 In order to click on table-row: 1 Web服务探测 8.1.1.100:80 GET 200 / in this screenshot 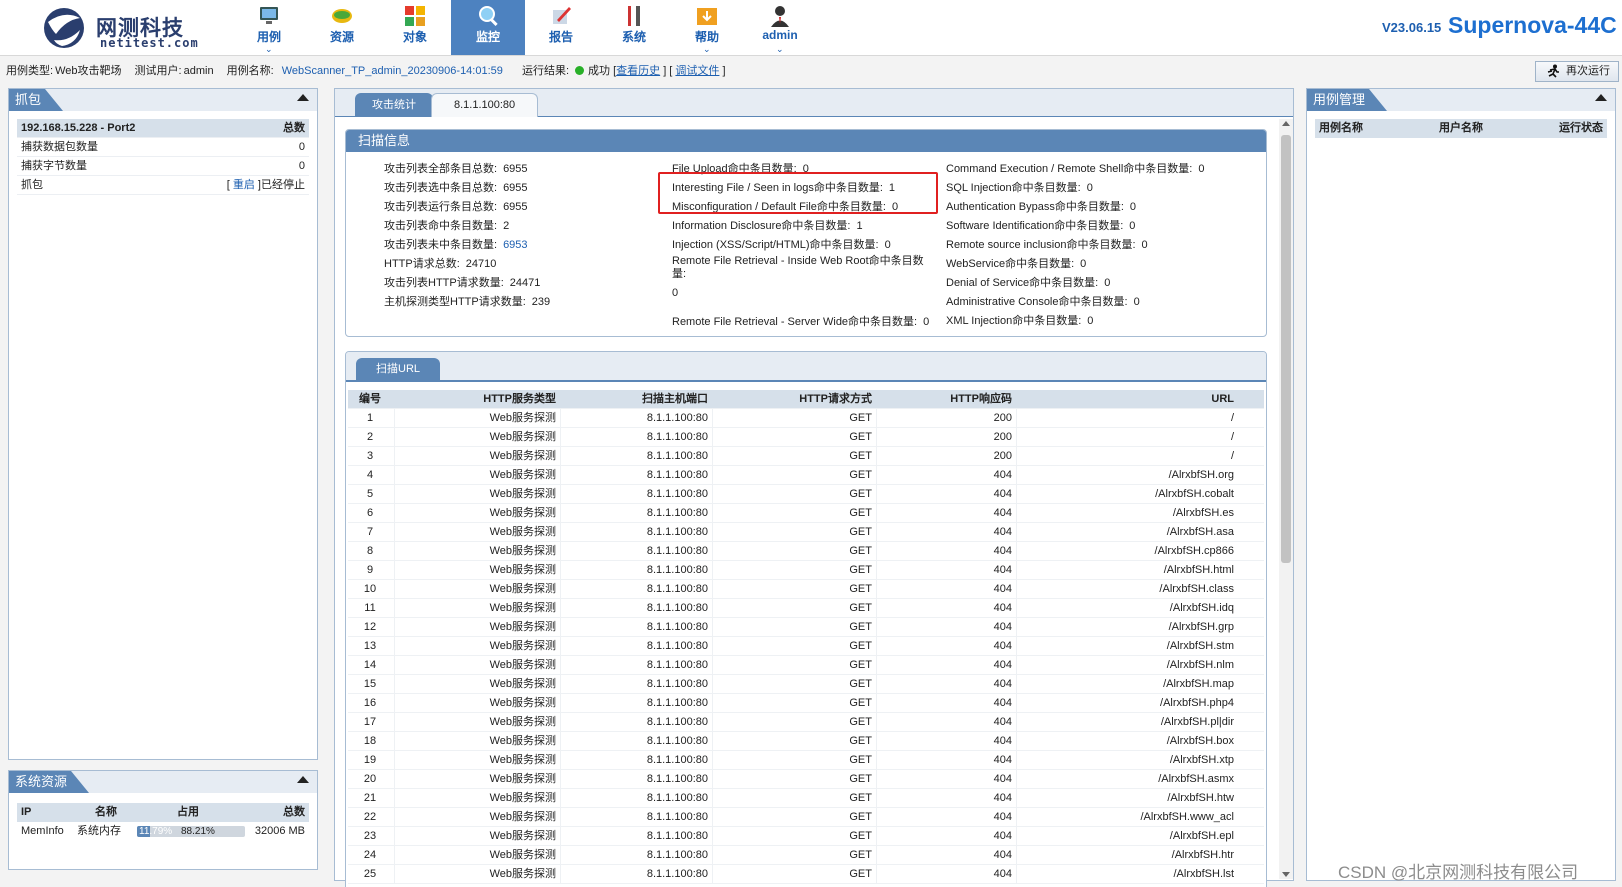, I will do `click(806, 418)`.